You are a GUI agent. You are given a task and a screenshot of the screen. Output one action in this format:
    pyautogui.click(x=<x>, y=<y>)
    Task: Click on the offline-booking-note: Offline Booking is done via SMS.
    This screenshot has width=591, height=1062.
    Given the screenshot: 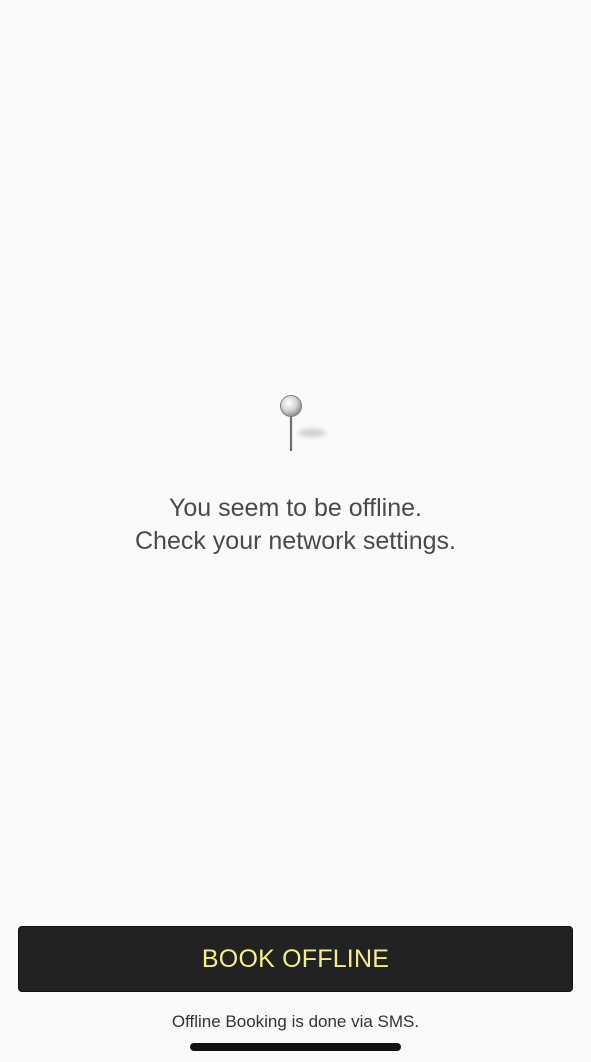 What is the action you would take?
    pyautogui.click(x=295, y=1021)
    